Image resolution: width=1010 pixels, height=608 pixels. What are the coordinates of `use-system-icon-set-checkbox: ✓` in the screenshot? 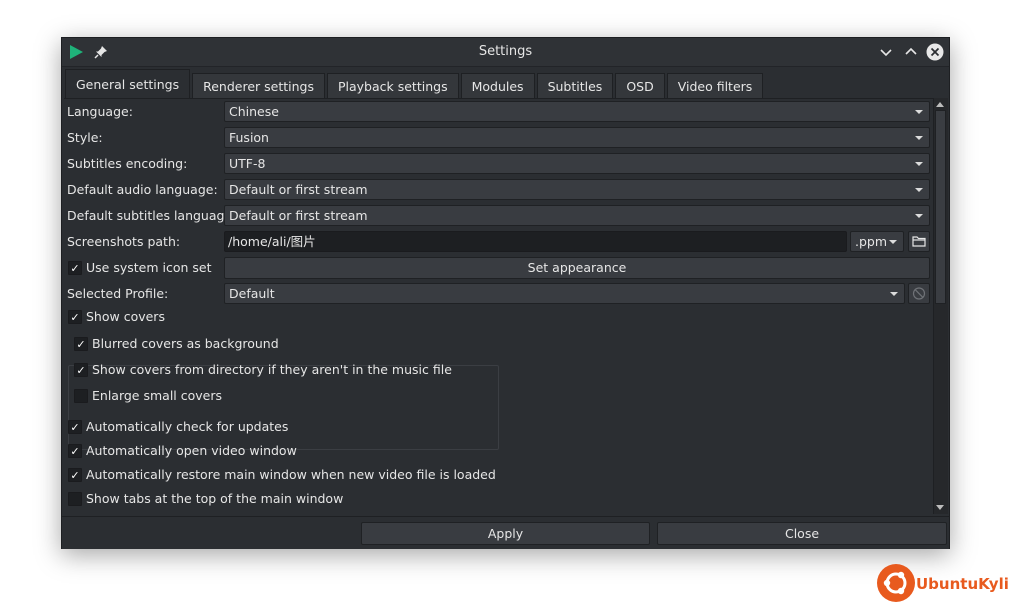 It's located at (75, 268).